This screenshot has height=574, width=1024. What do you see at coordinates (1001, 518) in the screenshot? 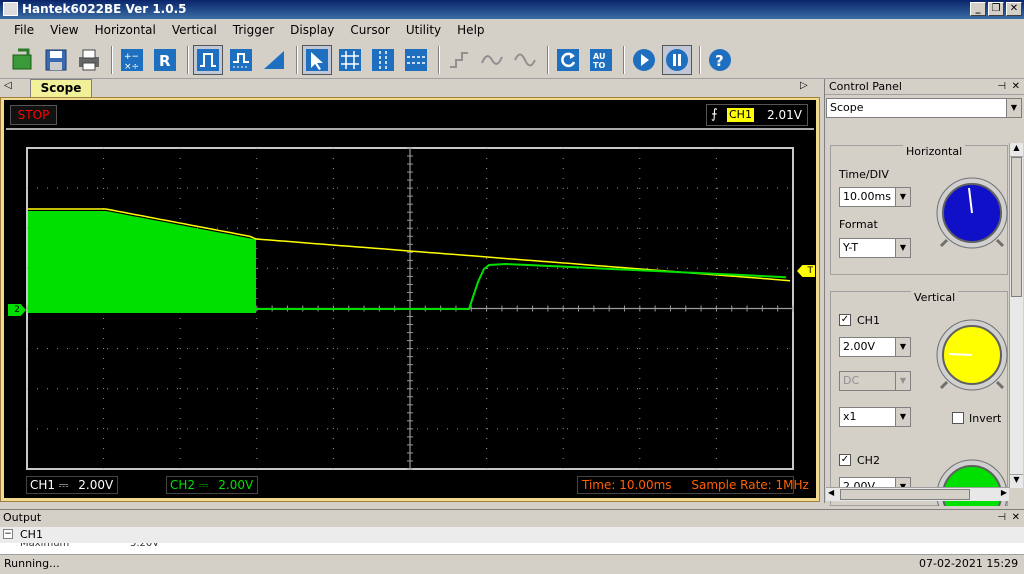
I see `output-pin-icon: ⊣` at bounding box center [1001, 518].